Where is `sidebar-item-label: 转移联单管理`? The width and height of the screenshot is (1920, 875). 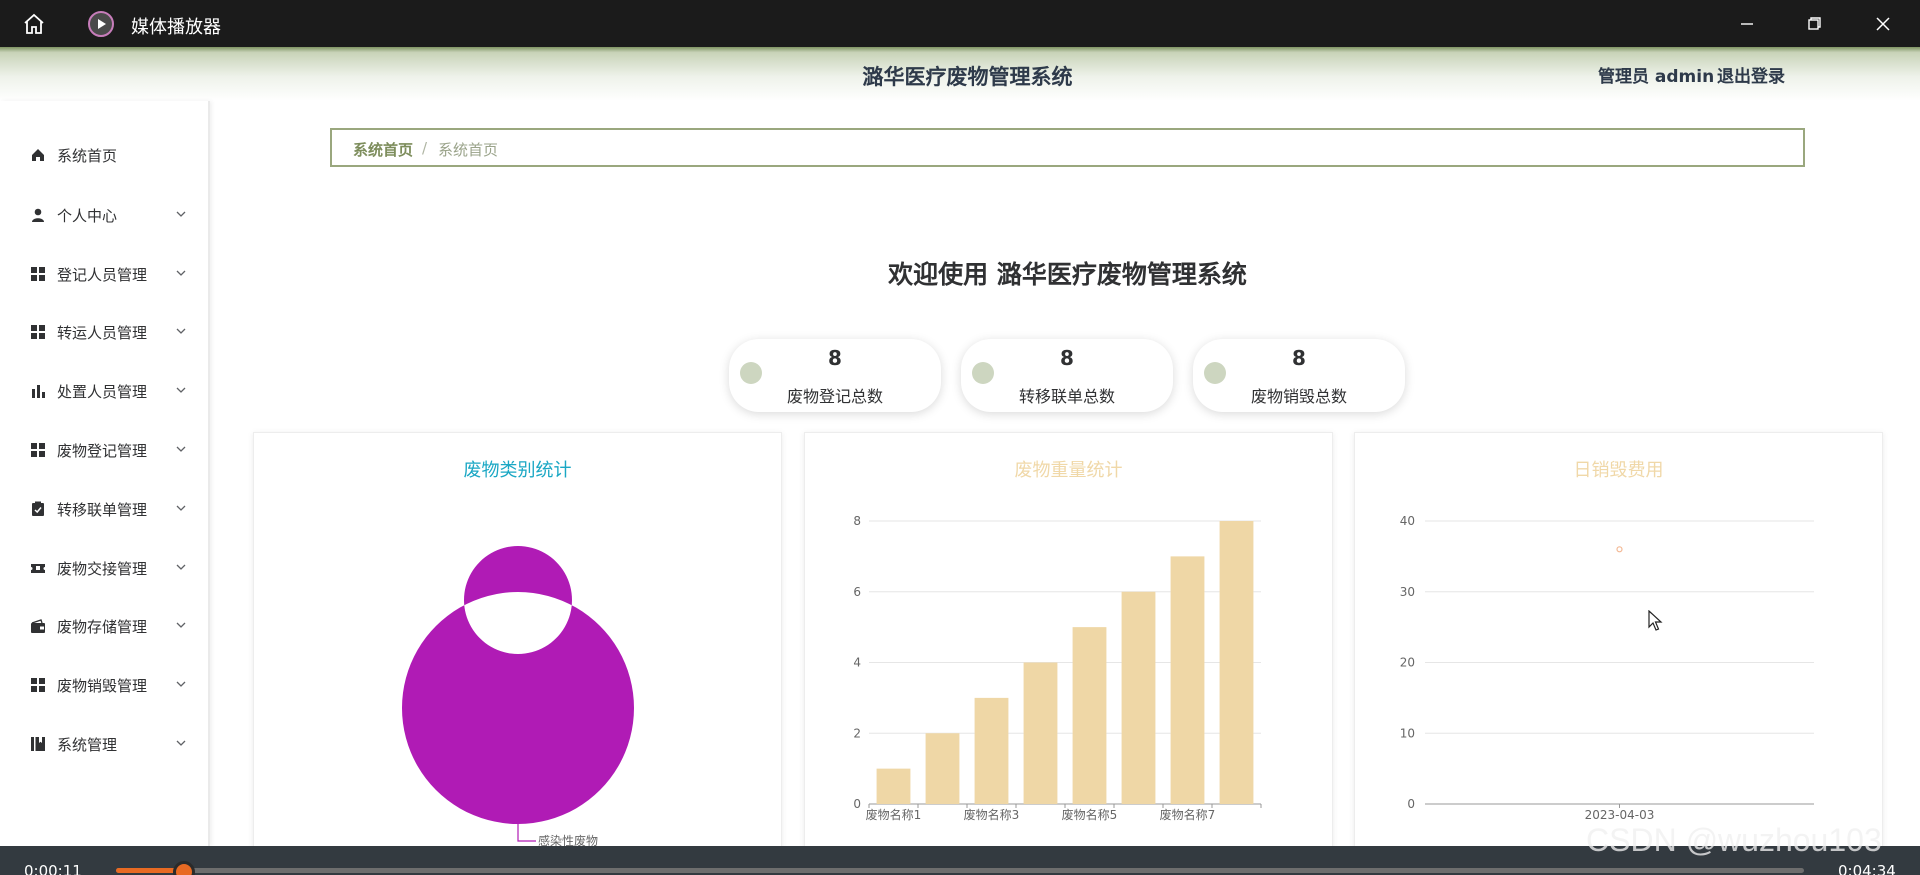
sidebar-item-label: 转移联单管理 is located at coordinates (102, 510).